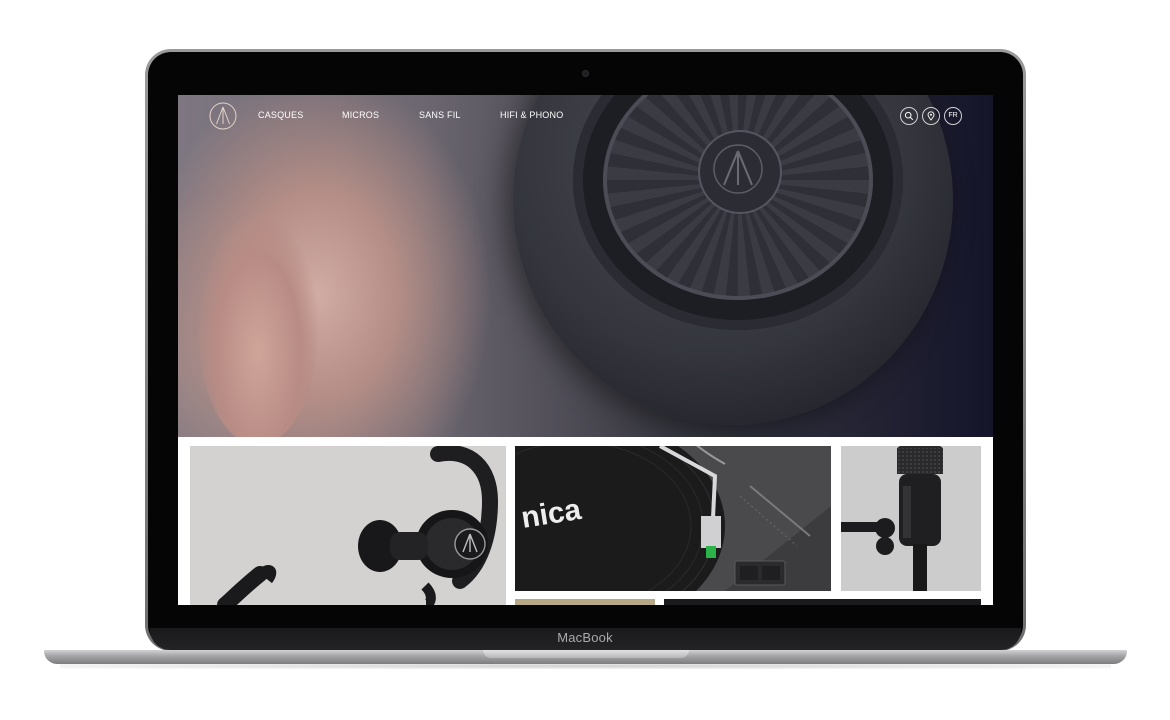 Image resolution: width=1170 pixels, height=720 pixels. I want to click on product-tile-microphone, so click(911, 518).